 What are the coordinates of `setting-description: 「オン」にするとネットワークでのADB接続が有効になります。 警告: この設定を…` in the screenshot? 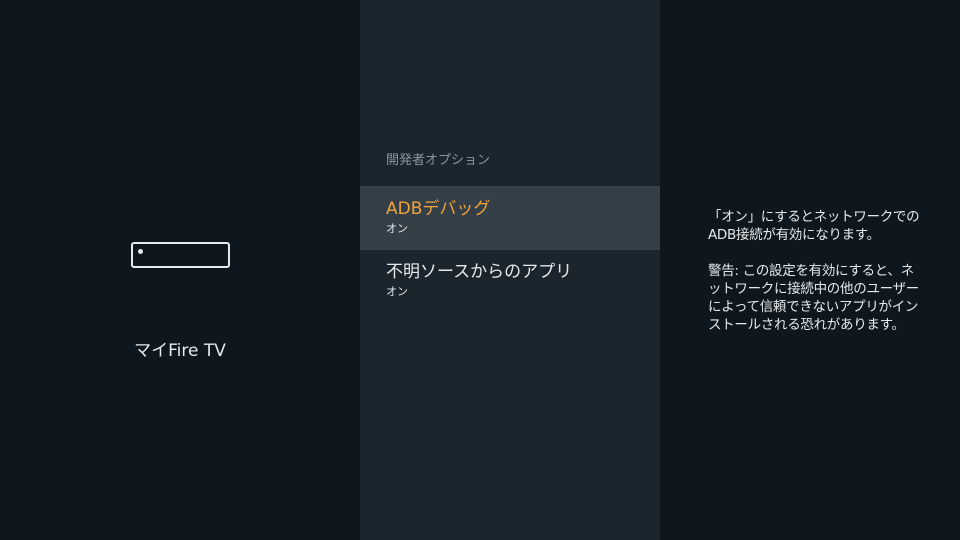 It's located at (814, 271).